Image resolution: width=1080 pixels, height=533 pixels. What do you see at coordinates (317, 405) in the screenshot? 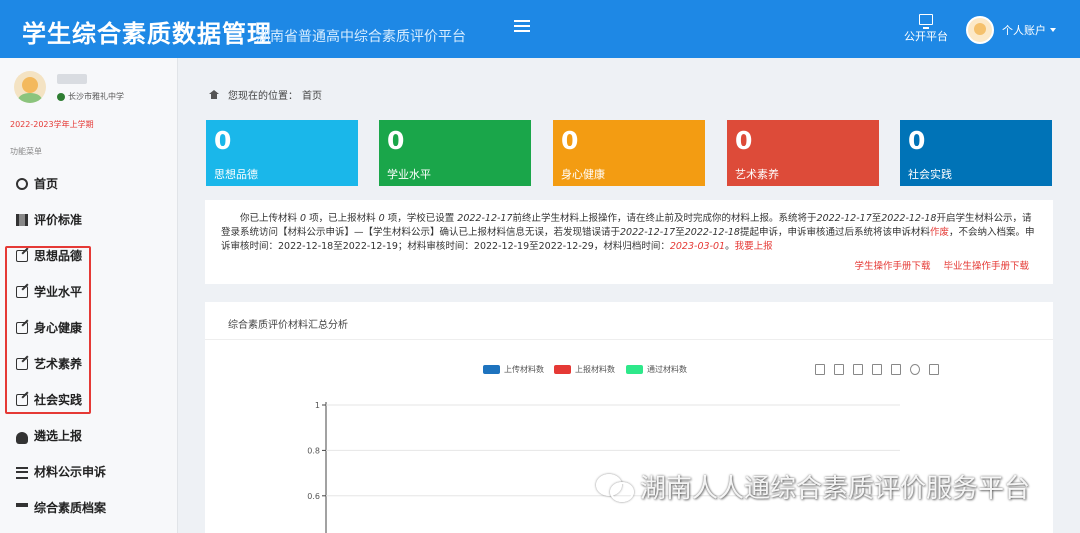
I see `y-tick-label: 1` at bounding box center [317, 405].